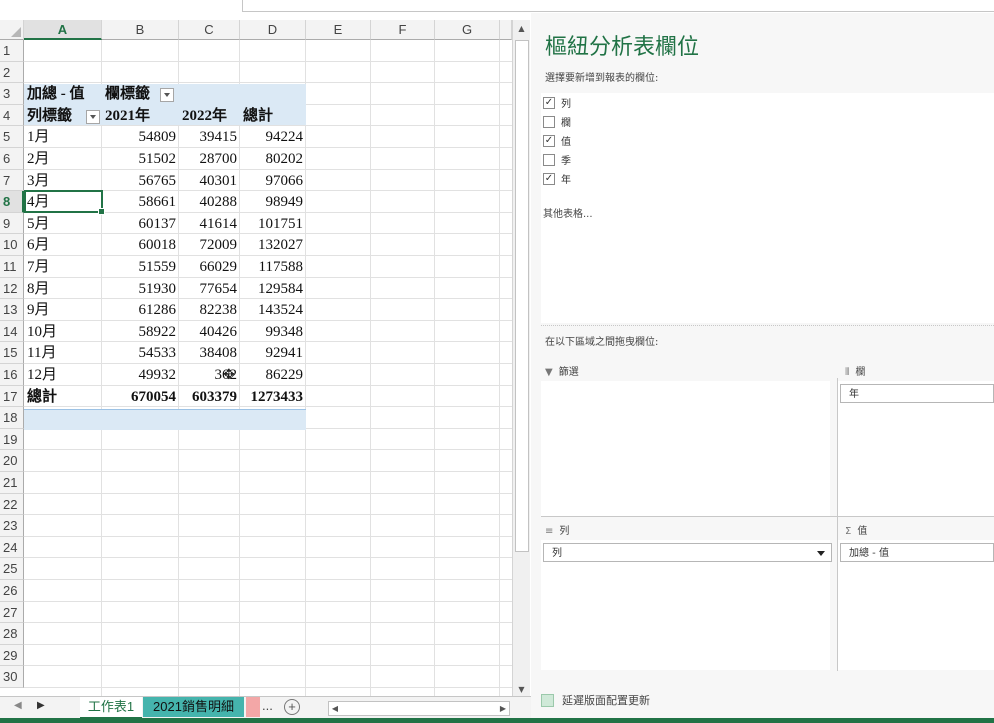 Image resolution: width=994 pixels, height=723 pixels. What do you see at coordinates (12, 180) in the screenshot?
I see `row-header-7: 7` at bounding box center [12, 180].